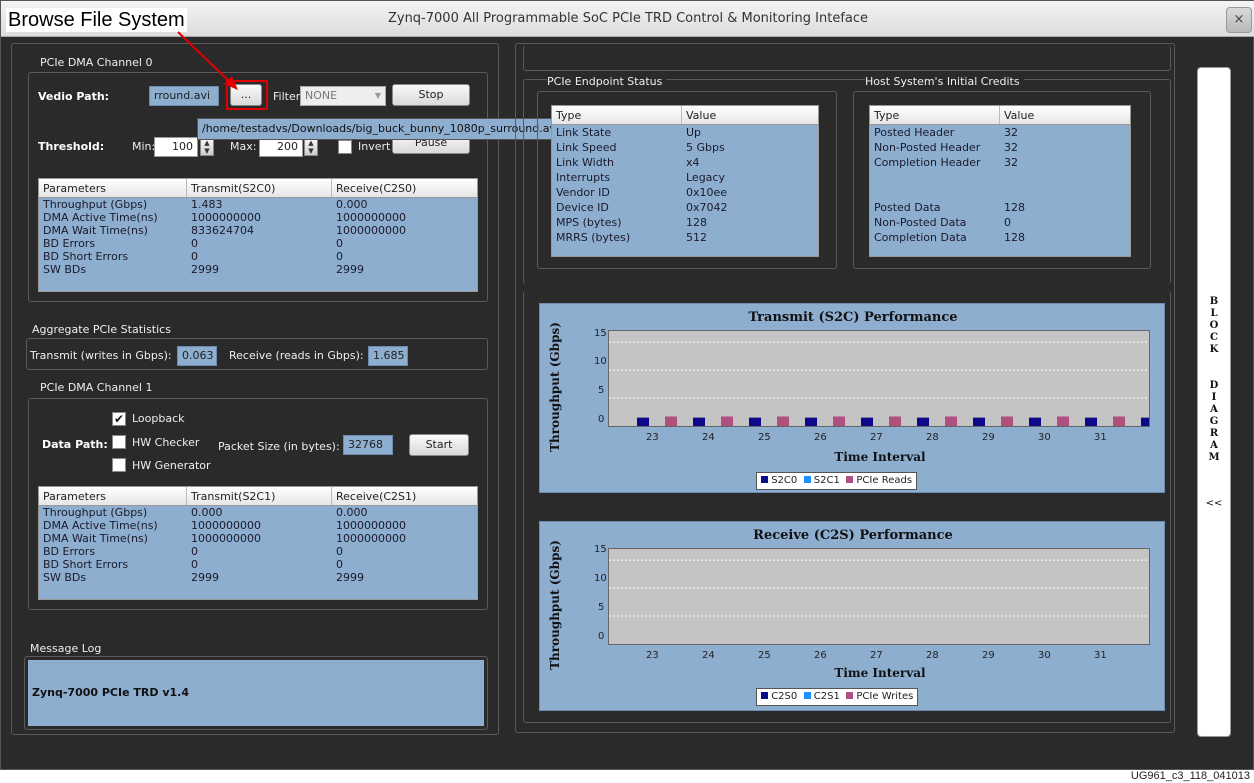 Image resolution: width=1254 pixels, height=783 pixels. Describe the element at coordinates (907, 207) in the screenshot. I see `table-cell: Posted Data` at that location.